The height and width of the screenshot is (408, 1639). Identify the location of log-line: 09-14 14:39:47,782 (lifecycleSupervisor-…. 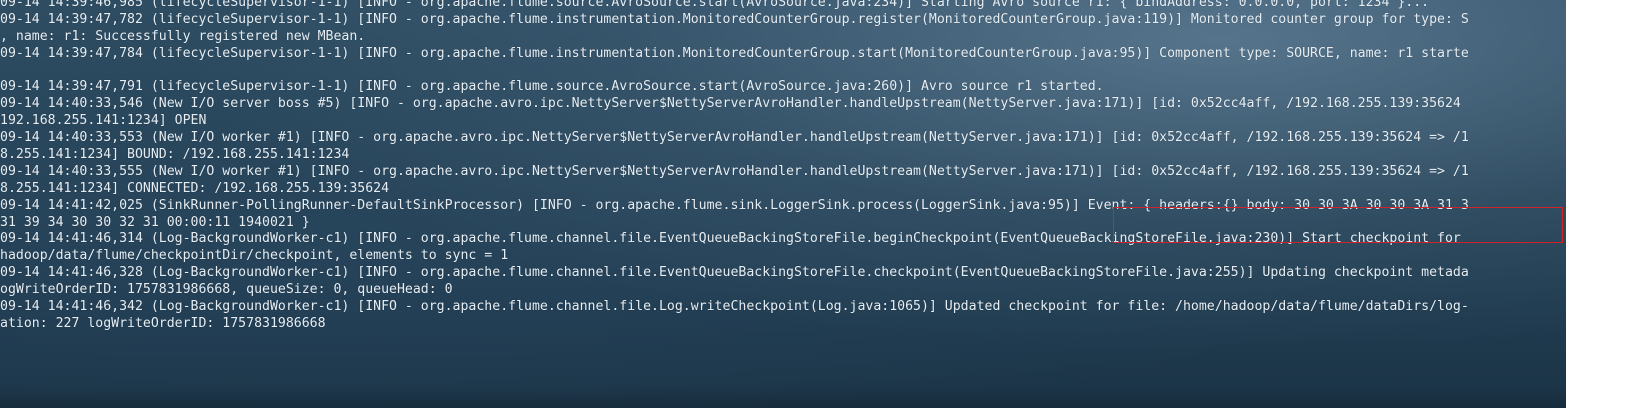
(734, 19).